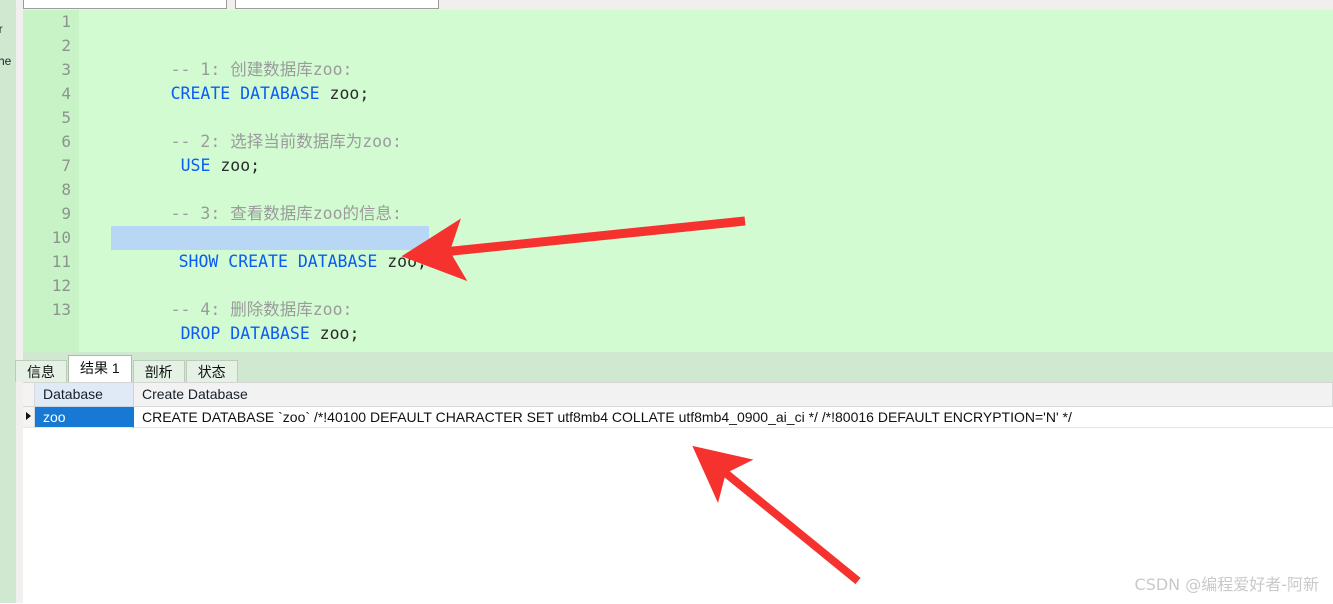 Image resolution: width=1333 pixels, height=604 pixels. I want to click on sql-comment: -- 3: 查看数据库zoo的信息:, so click(286, 213).